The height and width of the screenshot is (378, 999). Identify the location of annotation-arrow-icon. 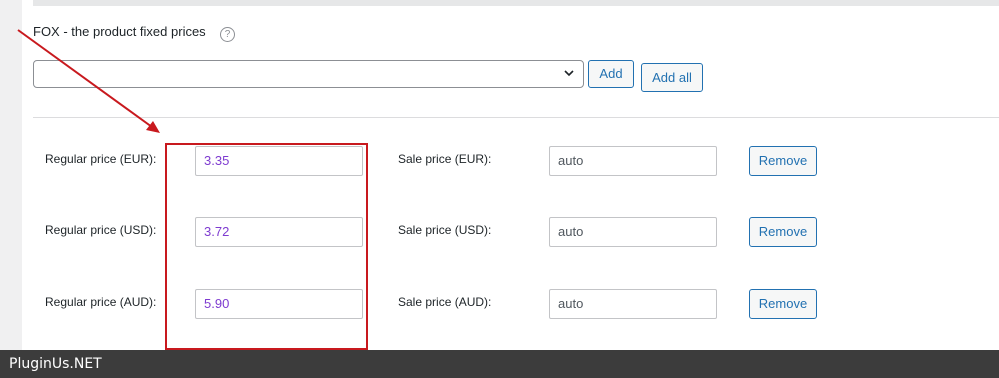
(88, 81).